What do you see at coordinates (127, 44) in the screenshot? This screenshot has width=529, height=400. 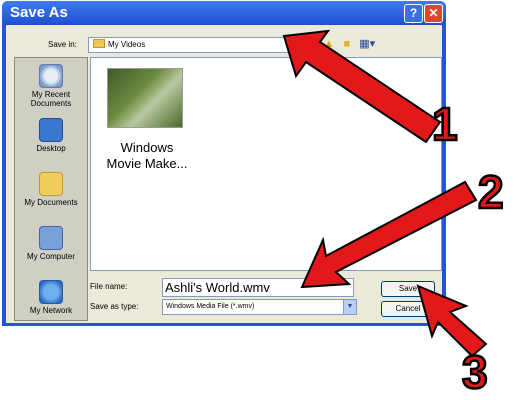 I see `save-in-value: My Videos` at bounding box center [127, 44].